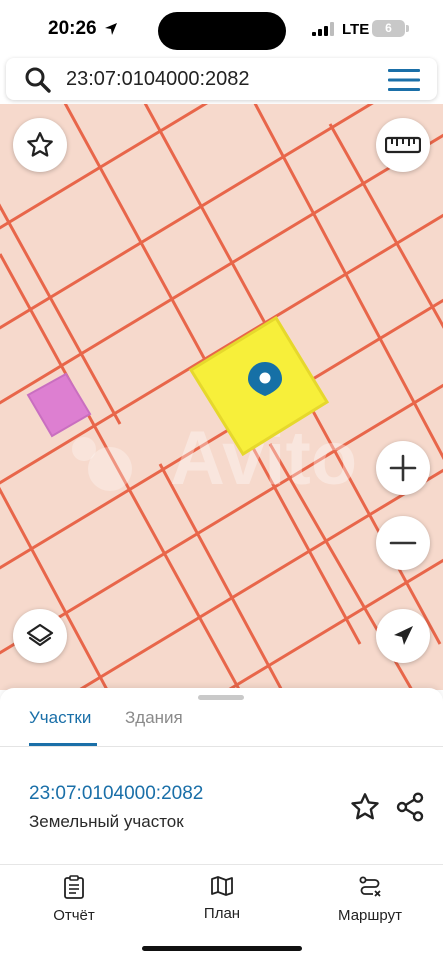  Describe the element at coordinates (74, 887) in the screenshot. I see `clipboard-icon` at that location.